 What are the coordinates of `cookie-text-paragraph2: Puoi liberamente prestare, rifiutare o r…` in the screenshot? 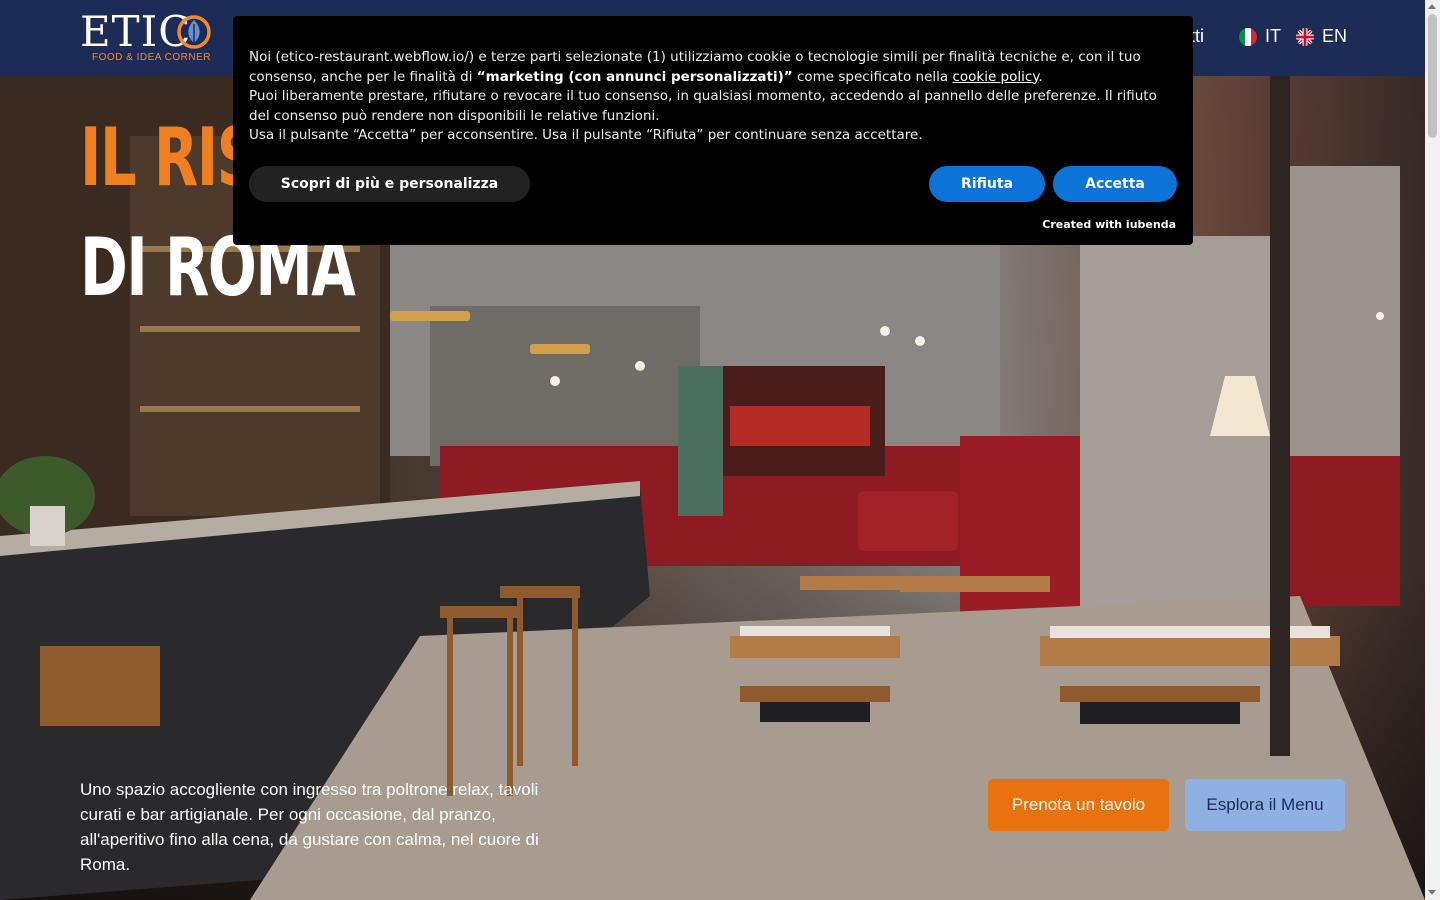 It's located at (703, 106).